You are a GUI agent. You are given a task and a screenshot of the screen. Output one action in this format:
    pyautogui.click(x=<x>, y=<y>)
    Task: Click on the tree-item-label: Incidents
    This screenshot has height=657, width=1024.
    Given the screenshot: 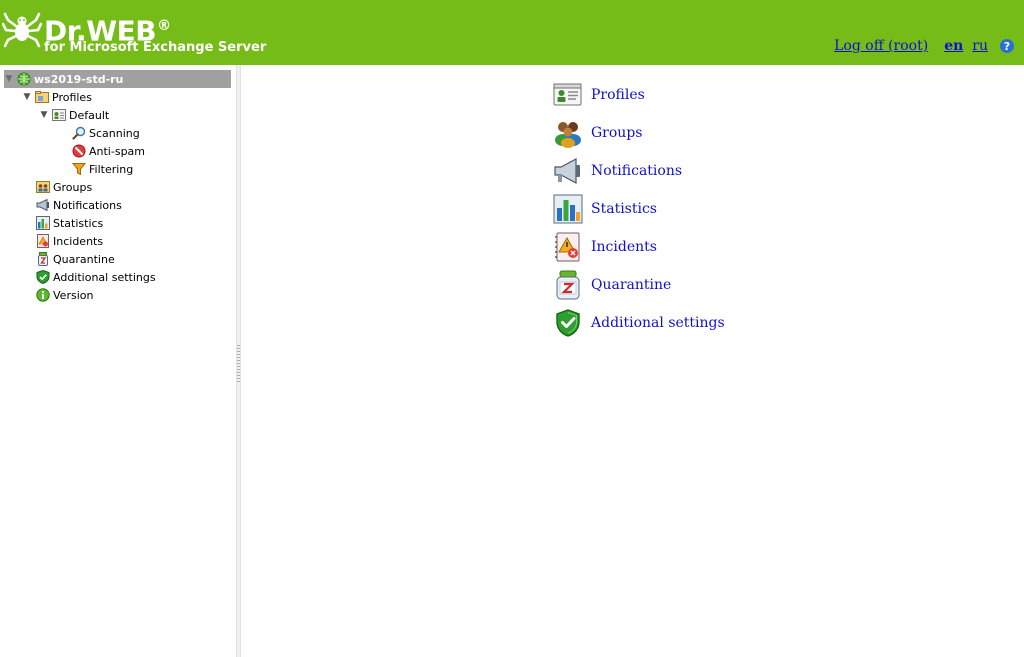 What is the action you would take?
    pyautogui.click(x=78, y=241)
    